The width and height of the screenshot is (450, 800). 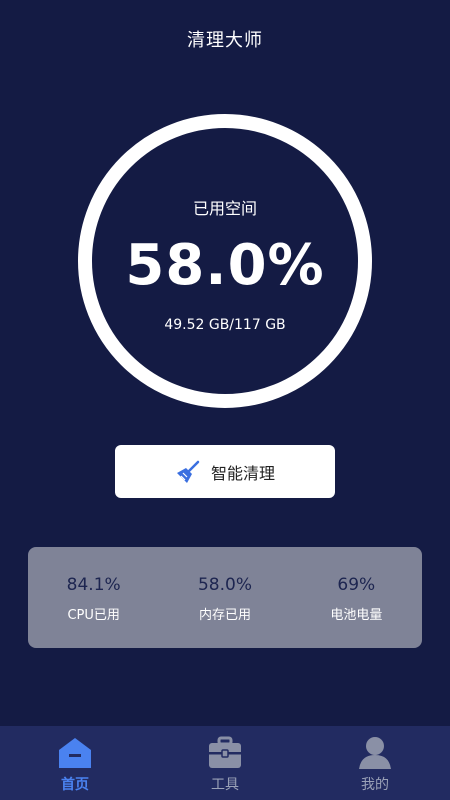 What do you see at coordinates (93, 585) in the screenshot?
I see `stat-value: 84.1%` at bounding box center [93, 585].